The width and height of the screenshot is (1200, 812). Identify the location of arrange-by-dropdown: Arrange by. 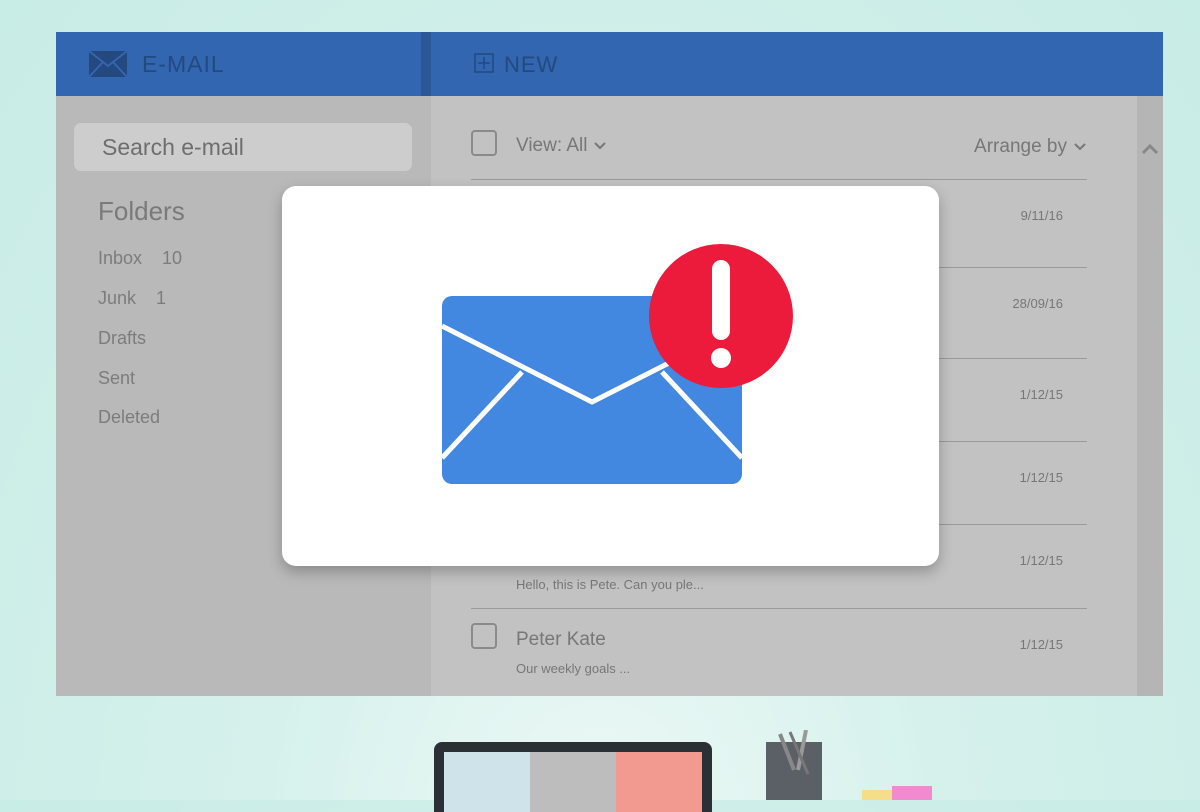
(1030, 147).